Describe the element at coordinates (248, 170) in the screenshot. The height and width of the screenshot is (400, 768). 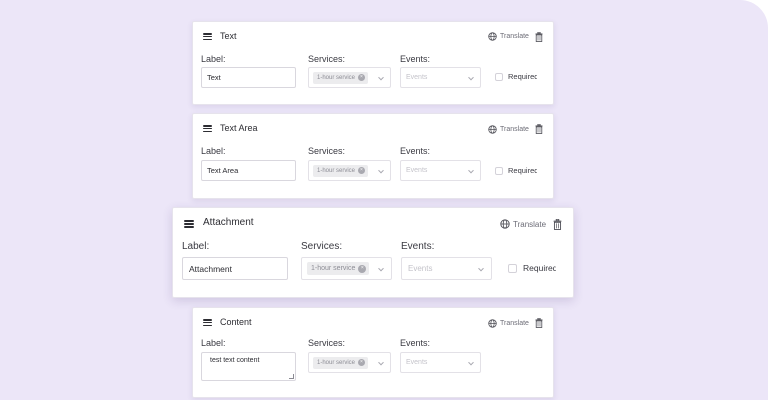
I see `label-input: Text Area` at that location.